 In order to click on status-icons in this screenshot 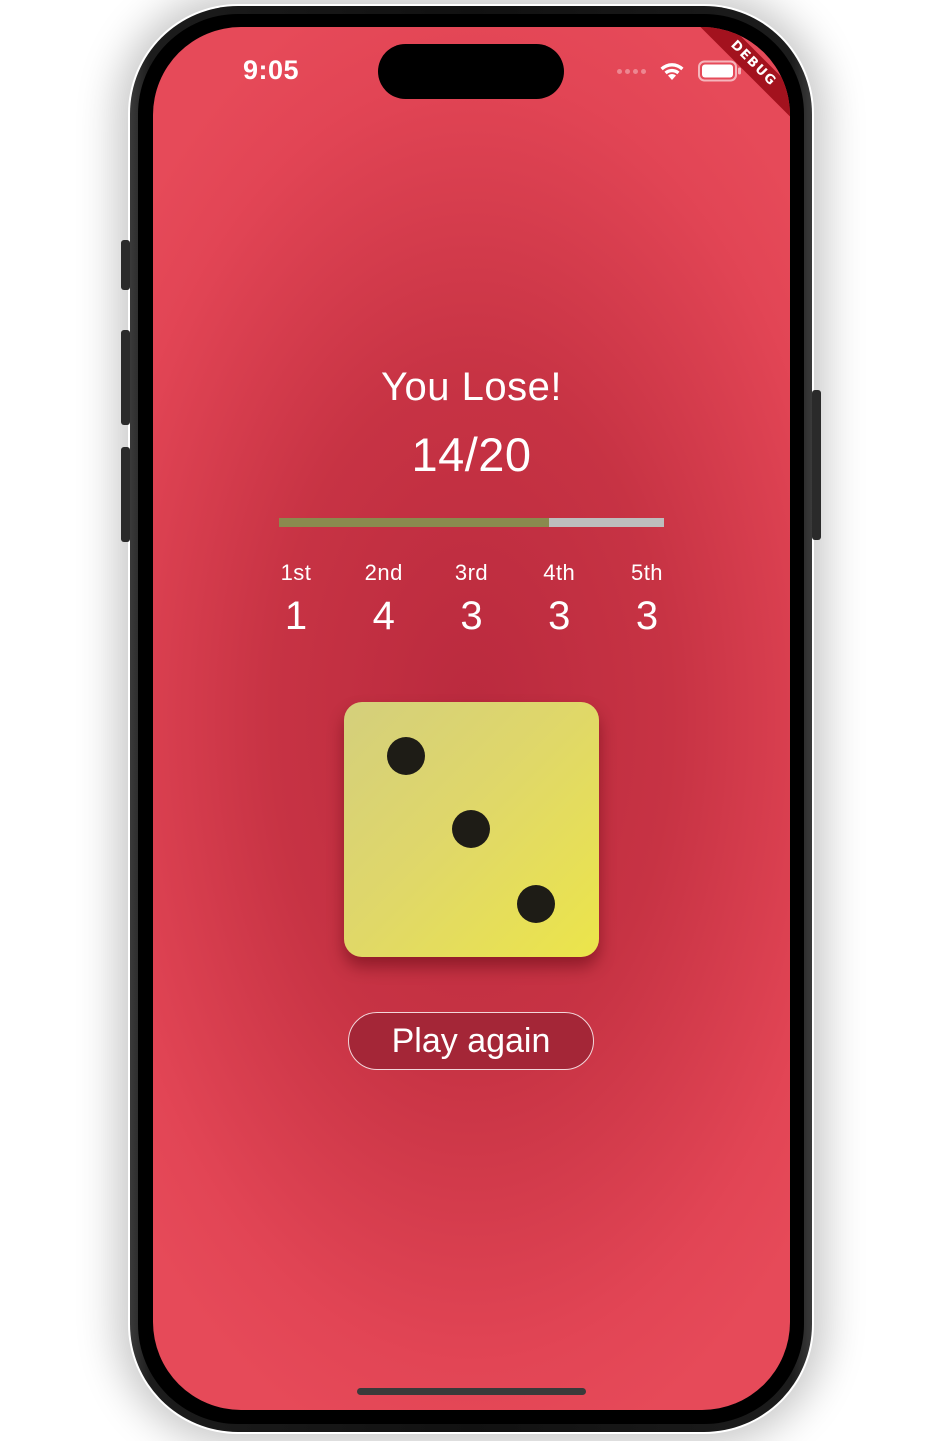, I will do `click(679, 71)`.